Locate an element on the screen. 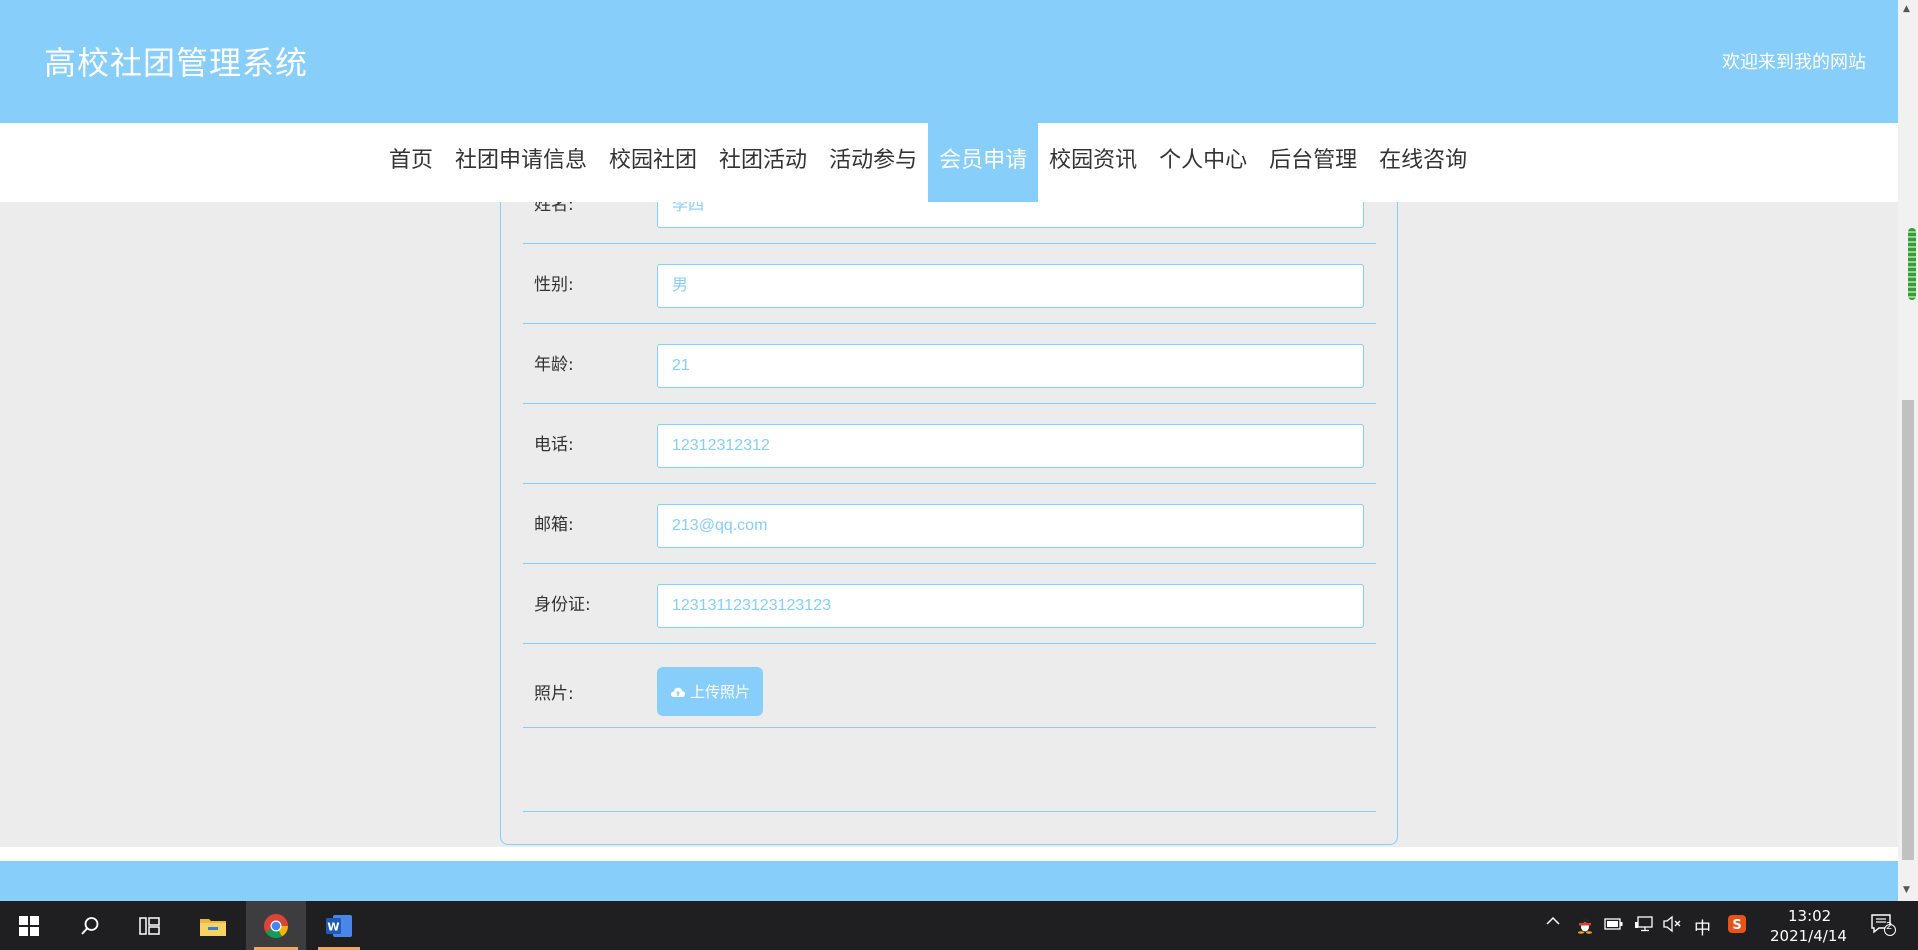 This screenshot has width=1918, height=950. form-row-gender: 性别: 男 is located at coordinates (949, 283).